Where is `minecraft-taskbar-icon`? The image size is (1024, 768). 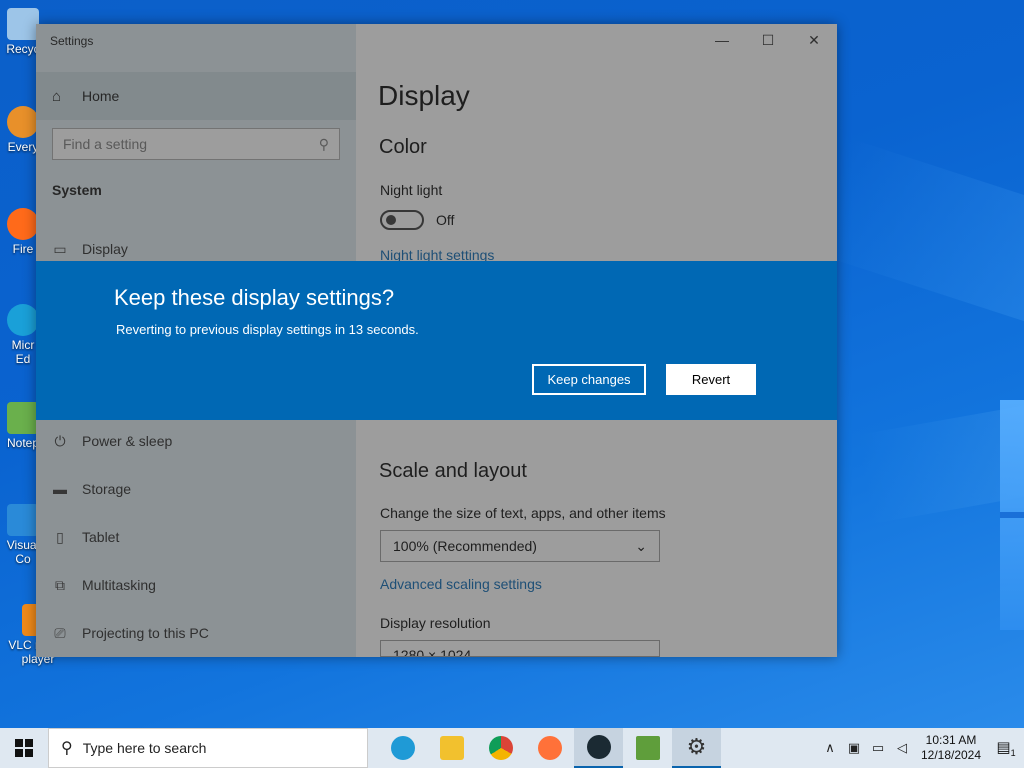
minecraft-taskbar-icon is located at coordinates (647, 748).